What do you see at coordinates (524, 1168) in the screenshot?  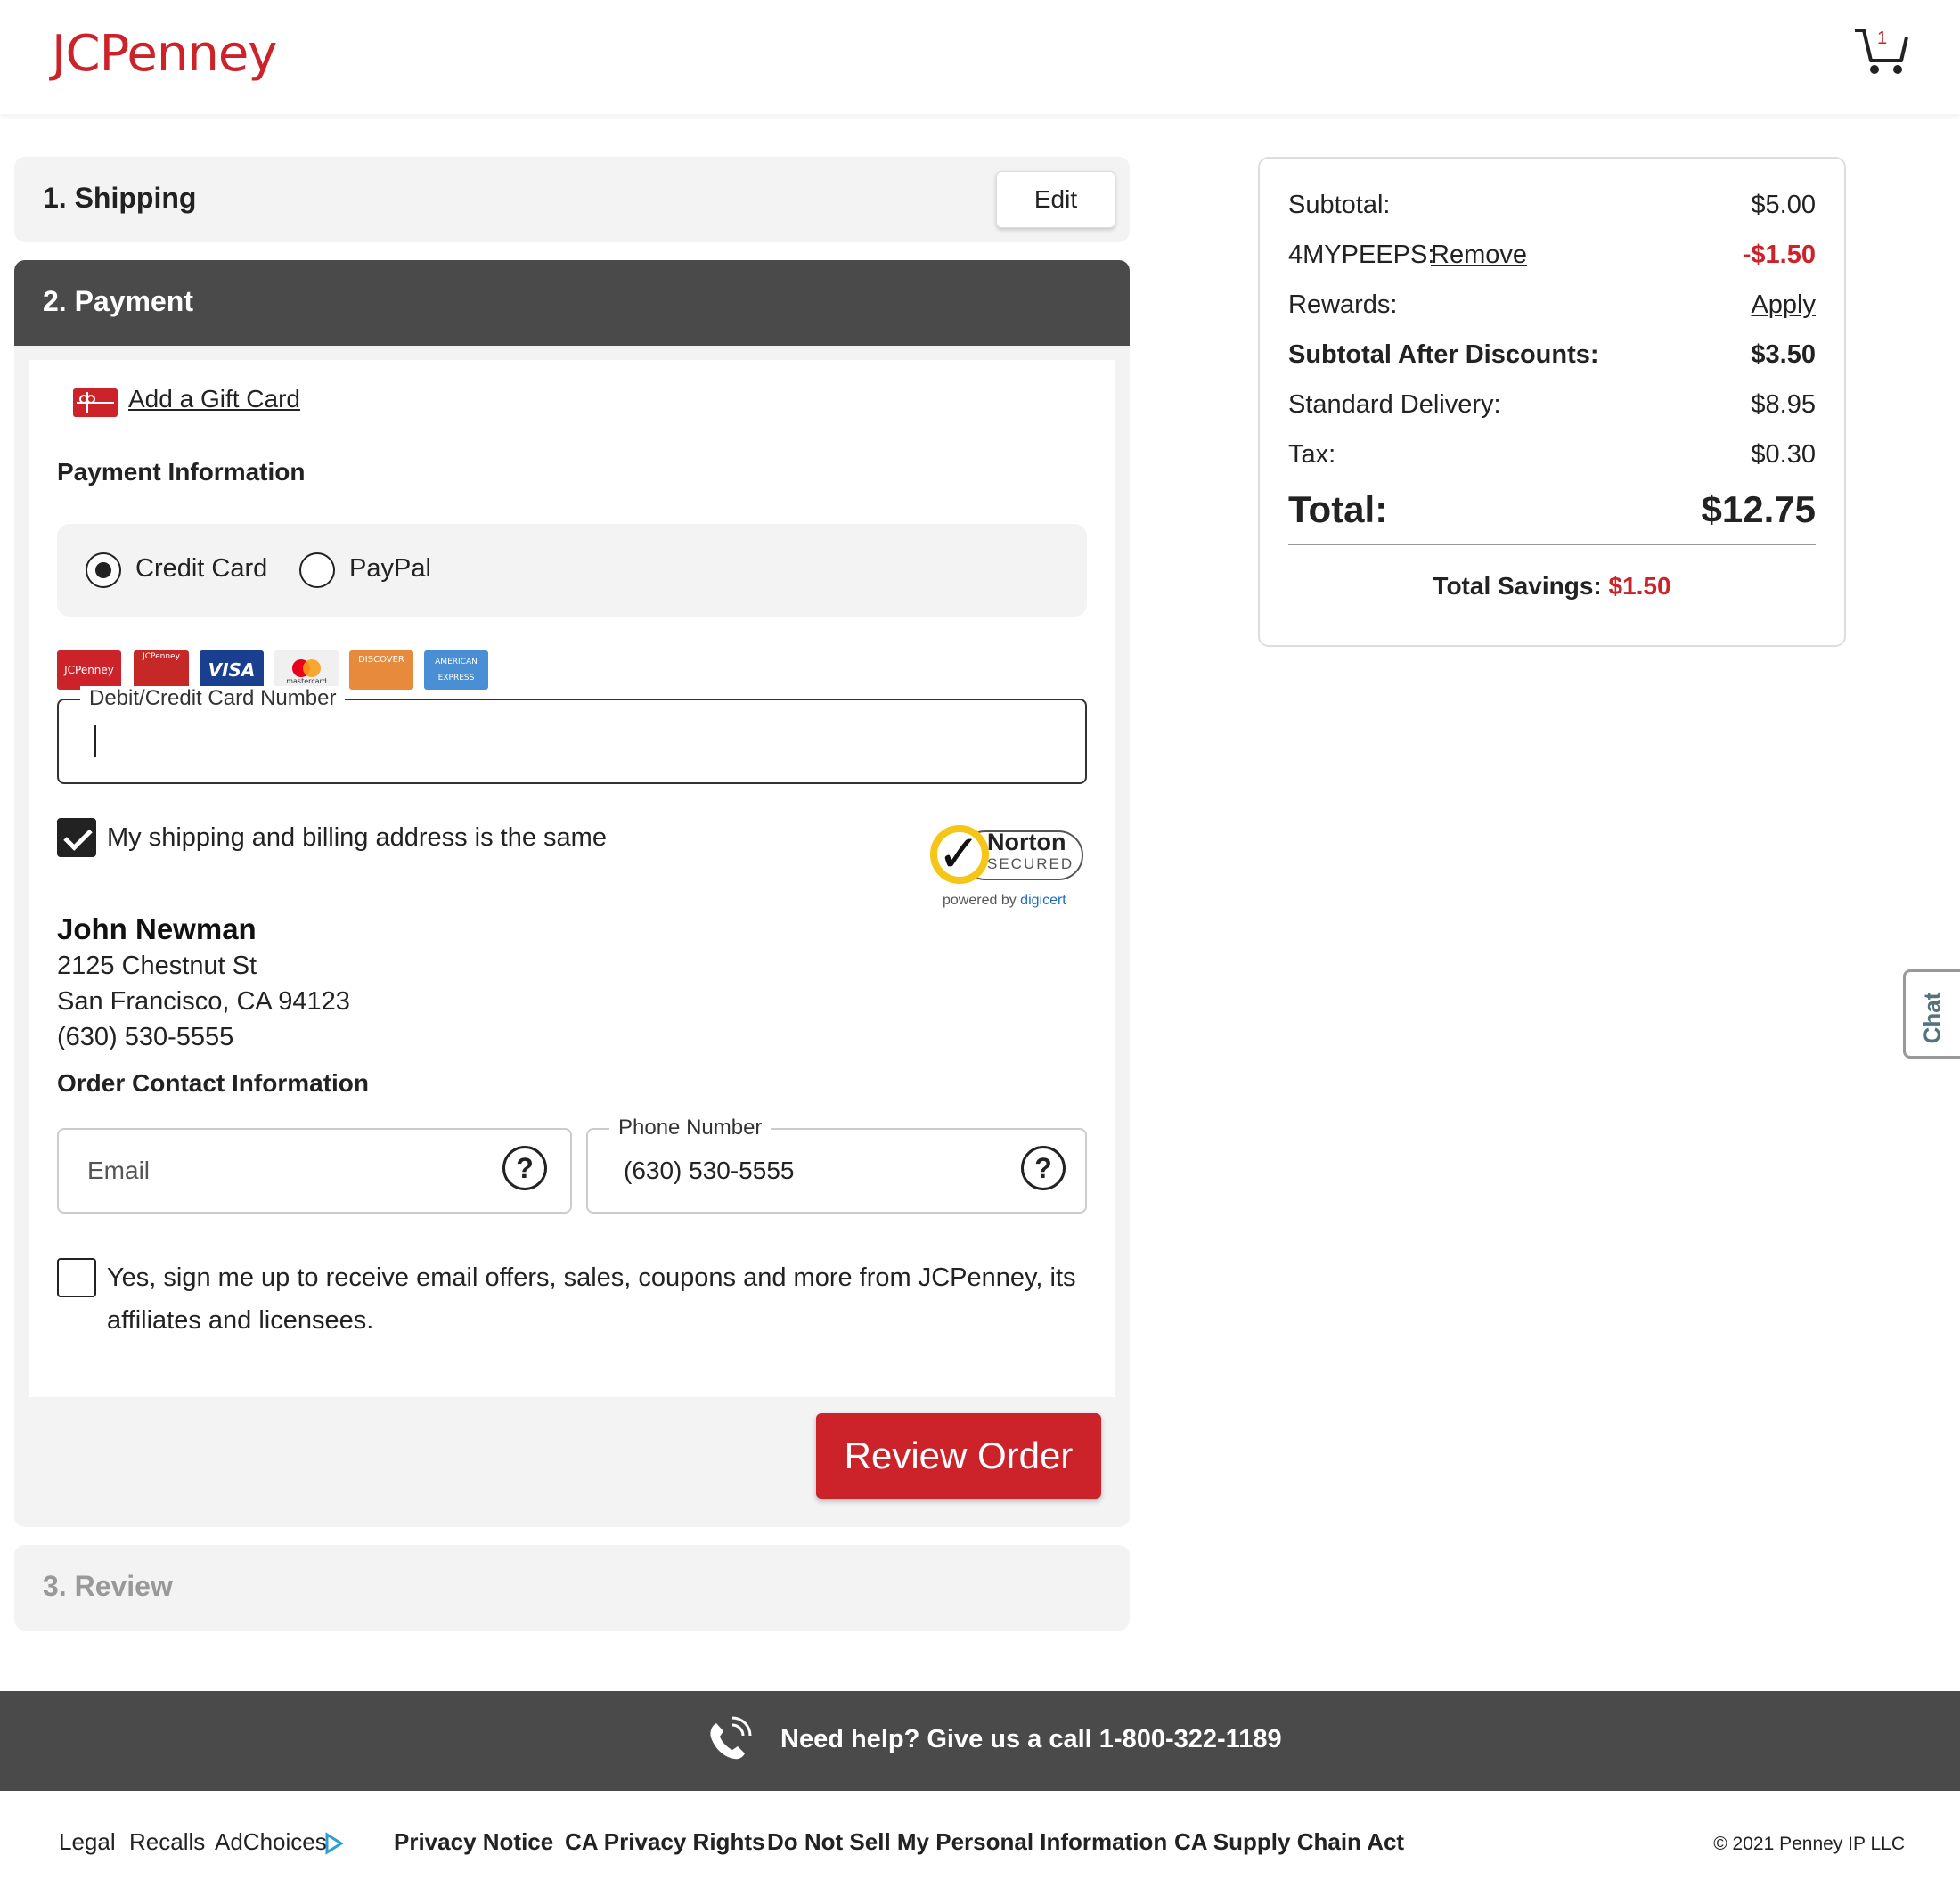 I see `email-help-icon: ?` at bounding box center [524, 1168].